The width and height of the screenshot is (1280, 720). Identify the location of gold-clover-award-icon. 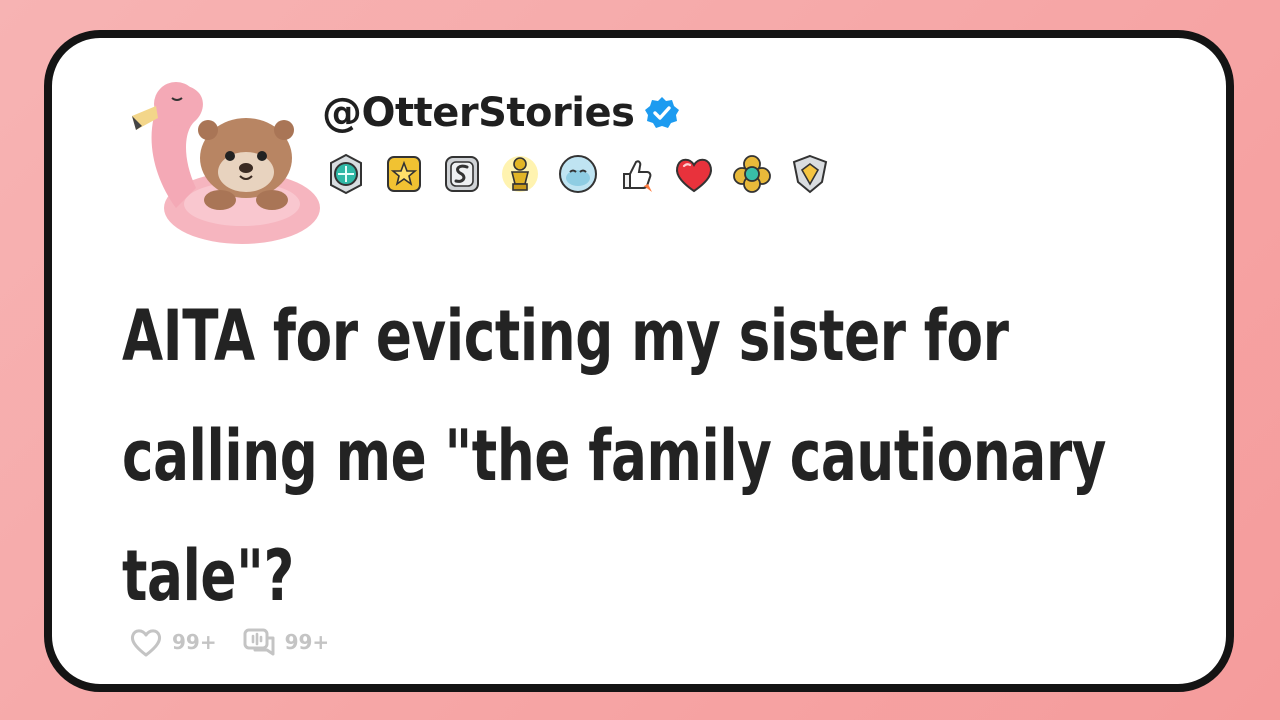
(752, 174).